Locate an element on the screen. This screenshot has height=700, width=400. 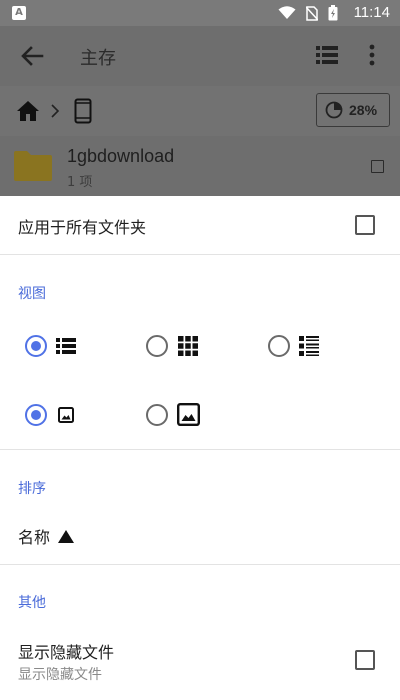
view-detail-list-icon is located at coordinates (309, 346).